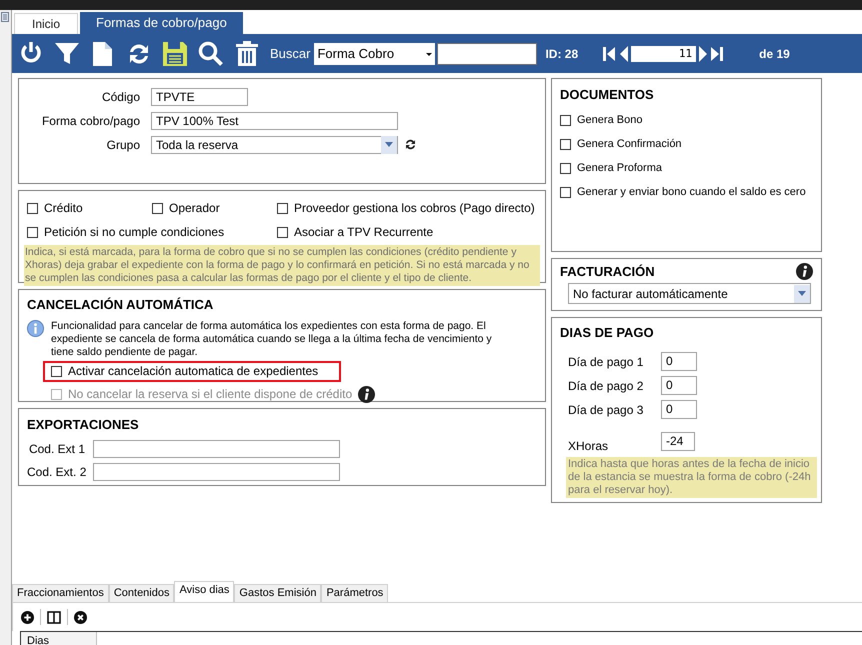 Image resolution: width=862 pixels, height=645 pixels. What do you see at coordinates (193, 371) in the screenshot?
I see `checkbox-label: Activar cancelación automatica de expedientes` at bounding box center [193, 371].